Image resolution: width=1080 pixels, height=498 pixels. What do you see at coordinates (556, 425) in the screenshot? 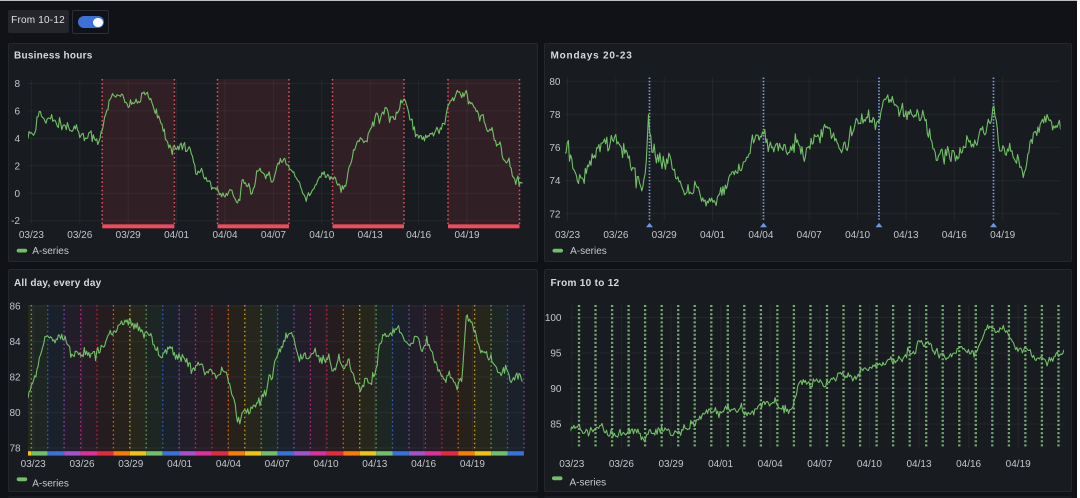
I see `svg-text: 85` at bounding box center [556, 425].